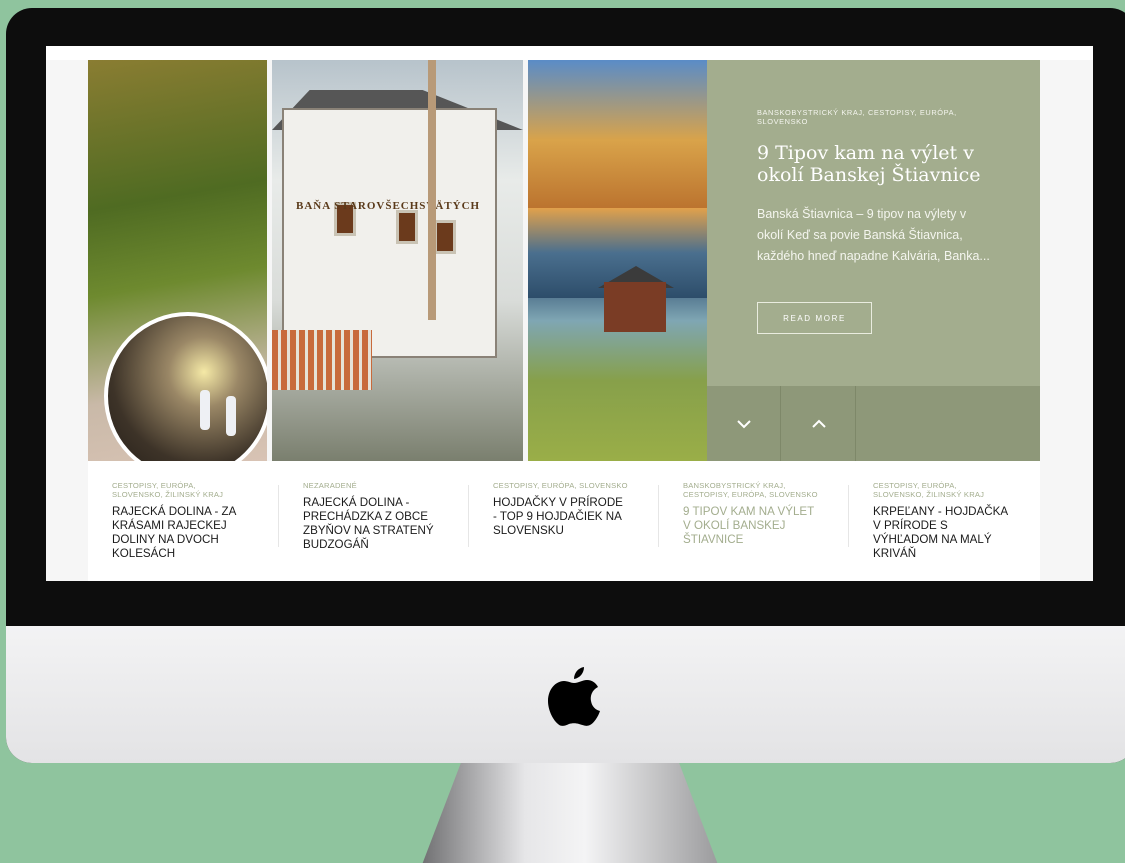 This screenshot has width=1125, height=863. I want to click on wooden-fence, so click(322, 360).